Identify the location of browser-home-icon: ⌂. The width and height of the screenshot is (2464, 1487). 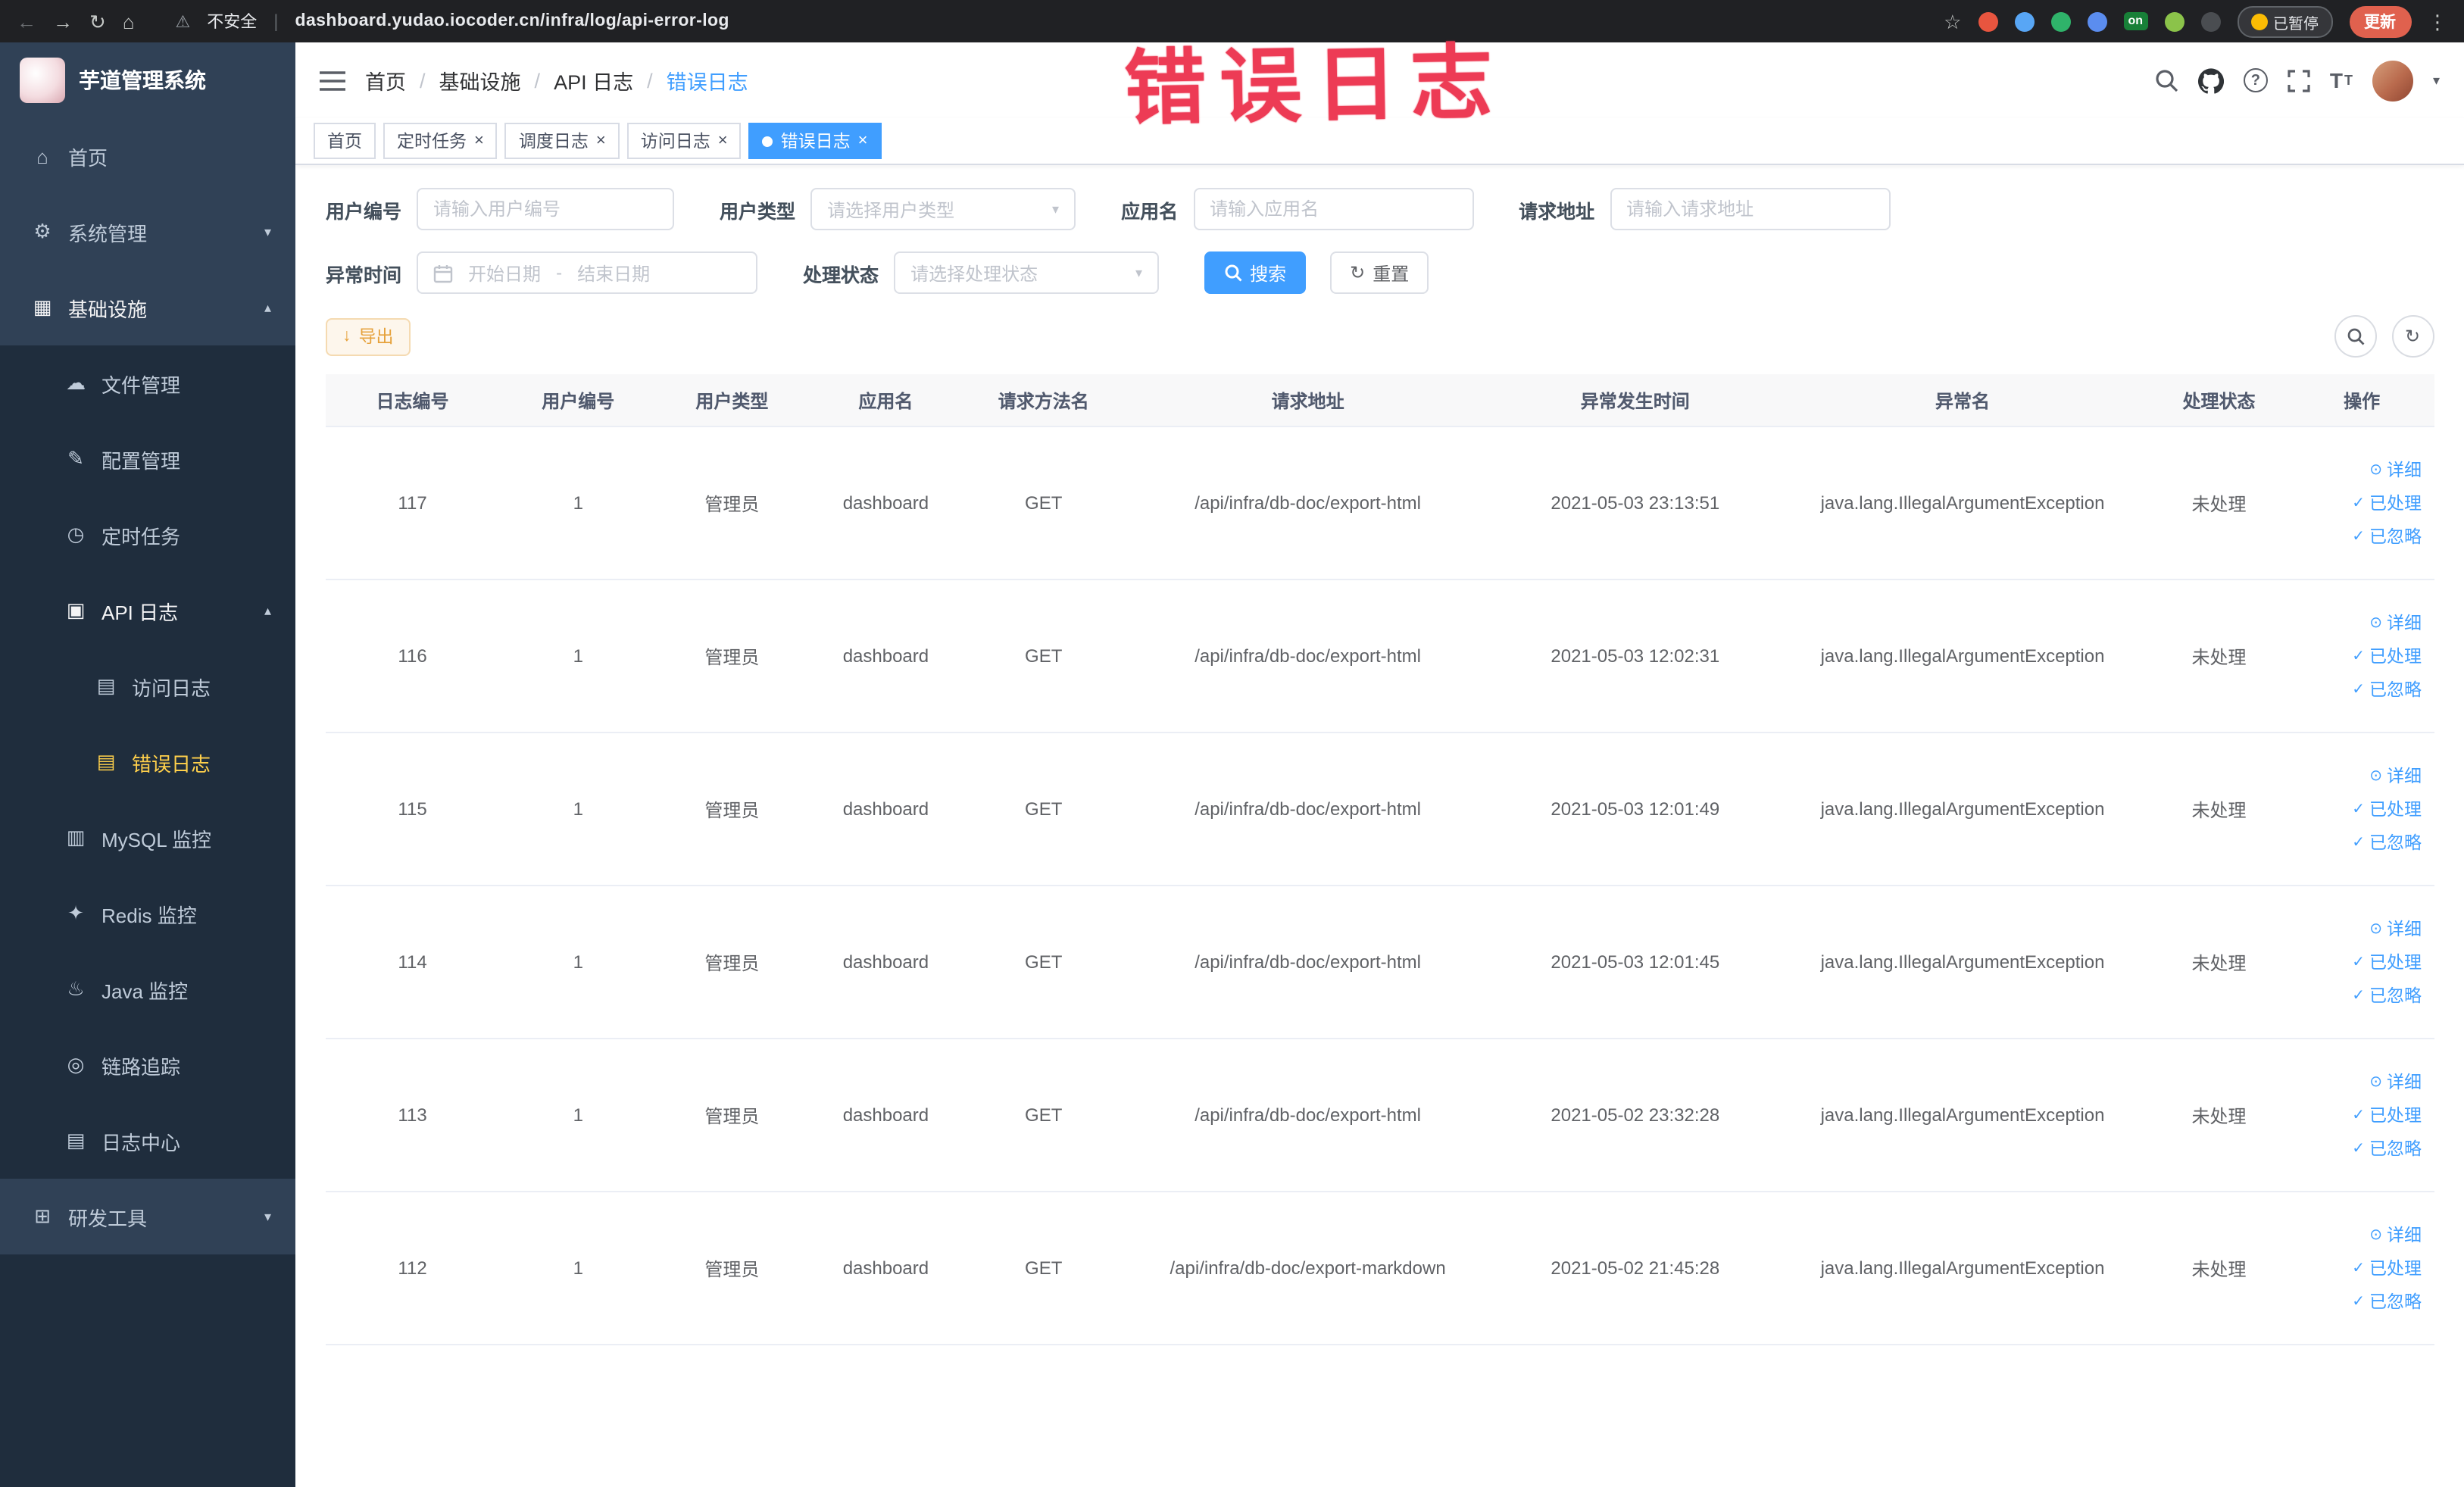
(129, 21).